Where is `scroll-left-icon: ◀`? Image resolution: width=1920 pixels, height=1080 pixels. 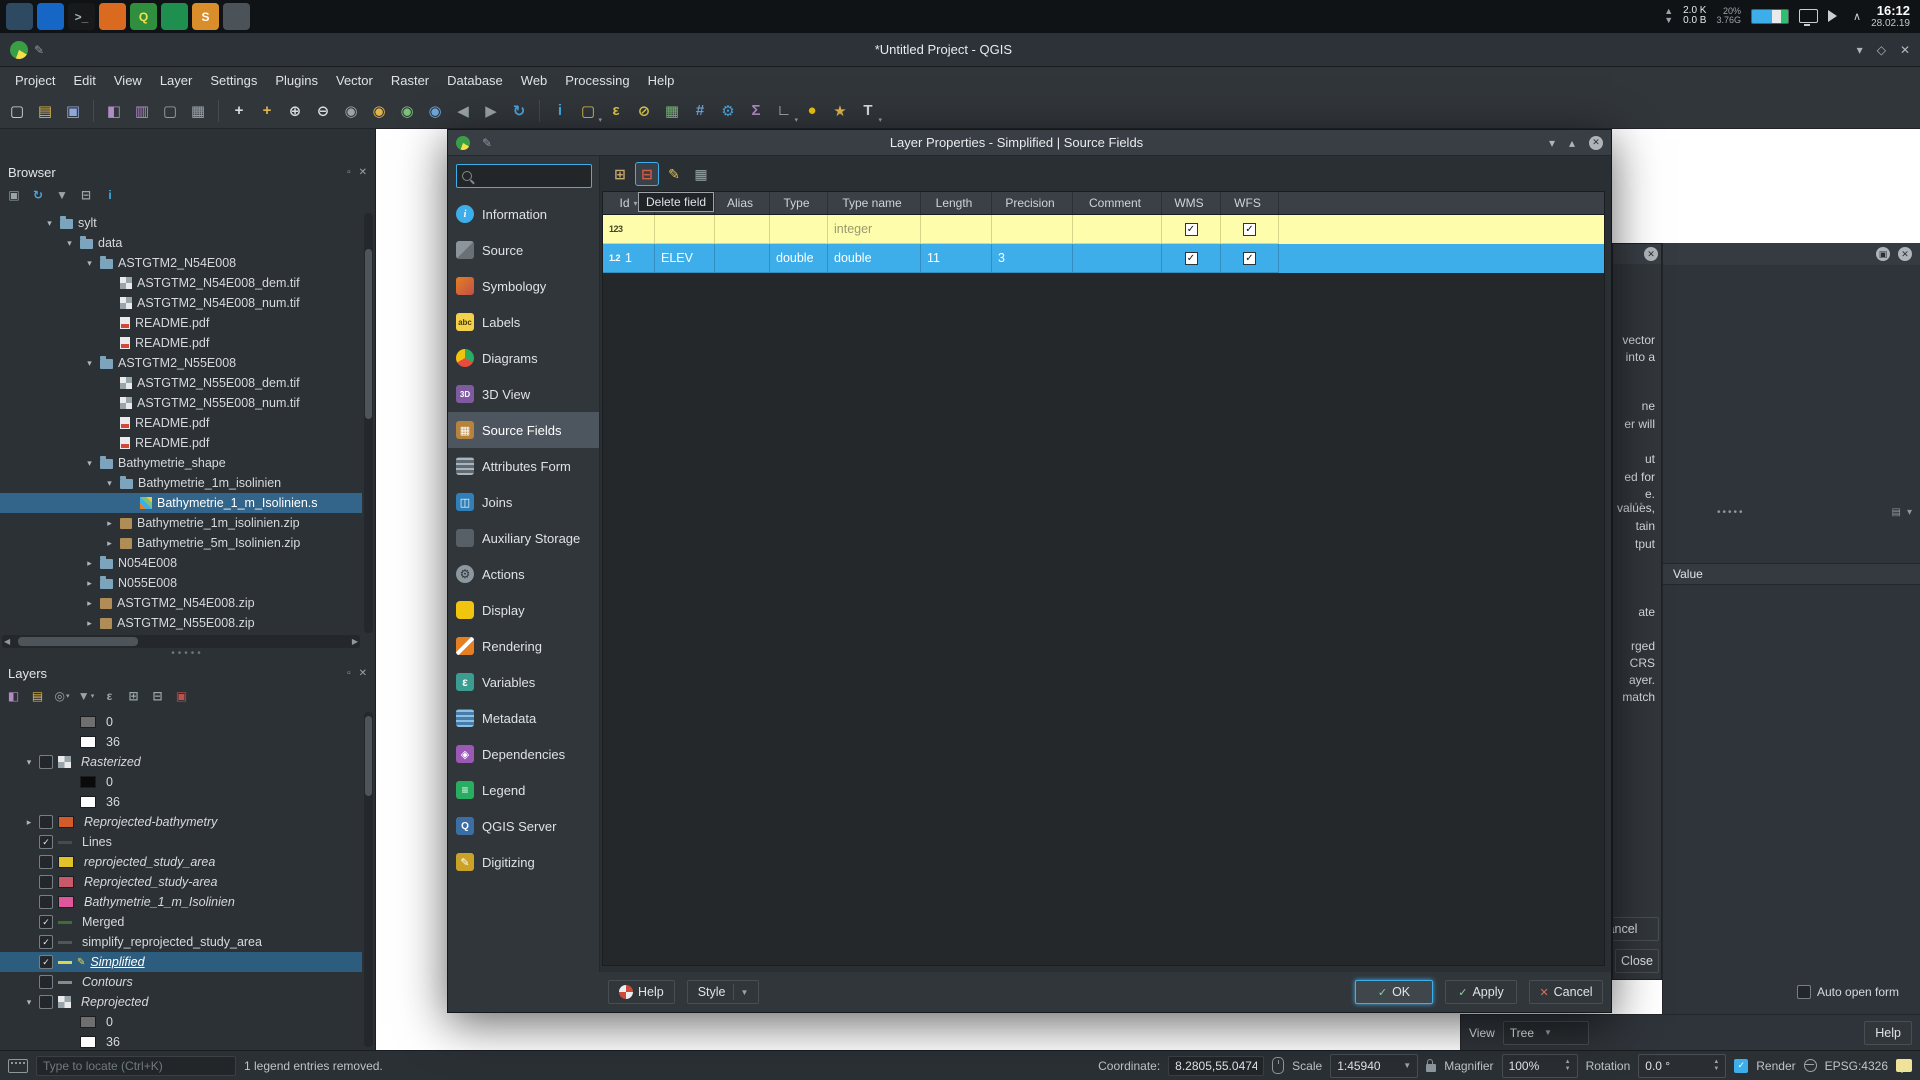
scroll-left-icon: ◀ is located at coordinates (7, 641).